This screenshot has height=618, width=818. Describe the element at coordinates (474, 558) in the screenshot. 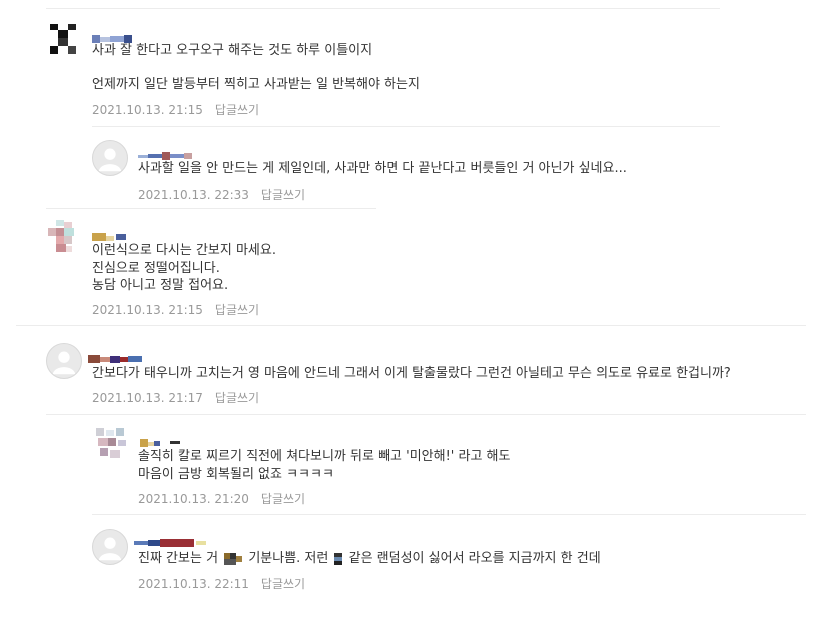

I see `comment-text-part: 같은 랜덤성이 싫어서 라오를 지금까지 한 건데` at that location.